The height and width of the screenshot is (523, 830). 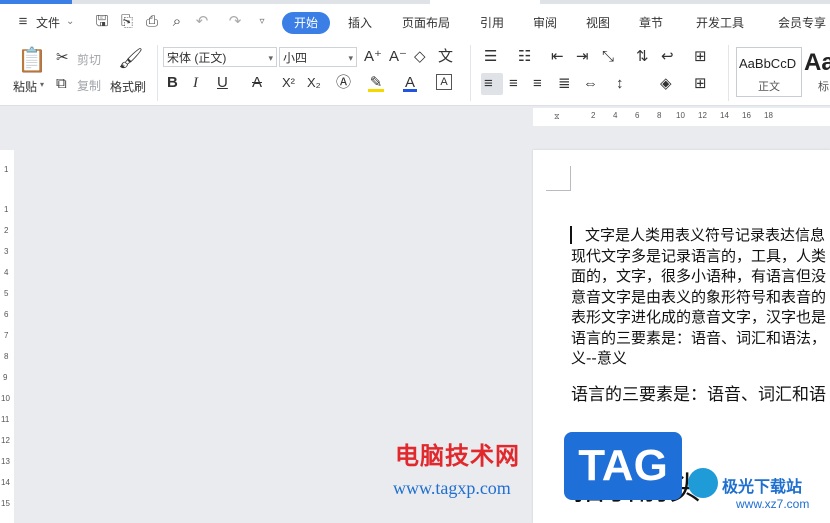 What do you see at coordinates (558, 178) in the screenshot?
I see `margin-corner-mark` at bounding box center [558, 178].